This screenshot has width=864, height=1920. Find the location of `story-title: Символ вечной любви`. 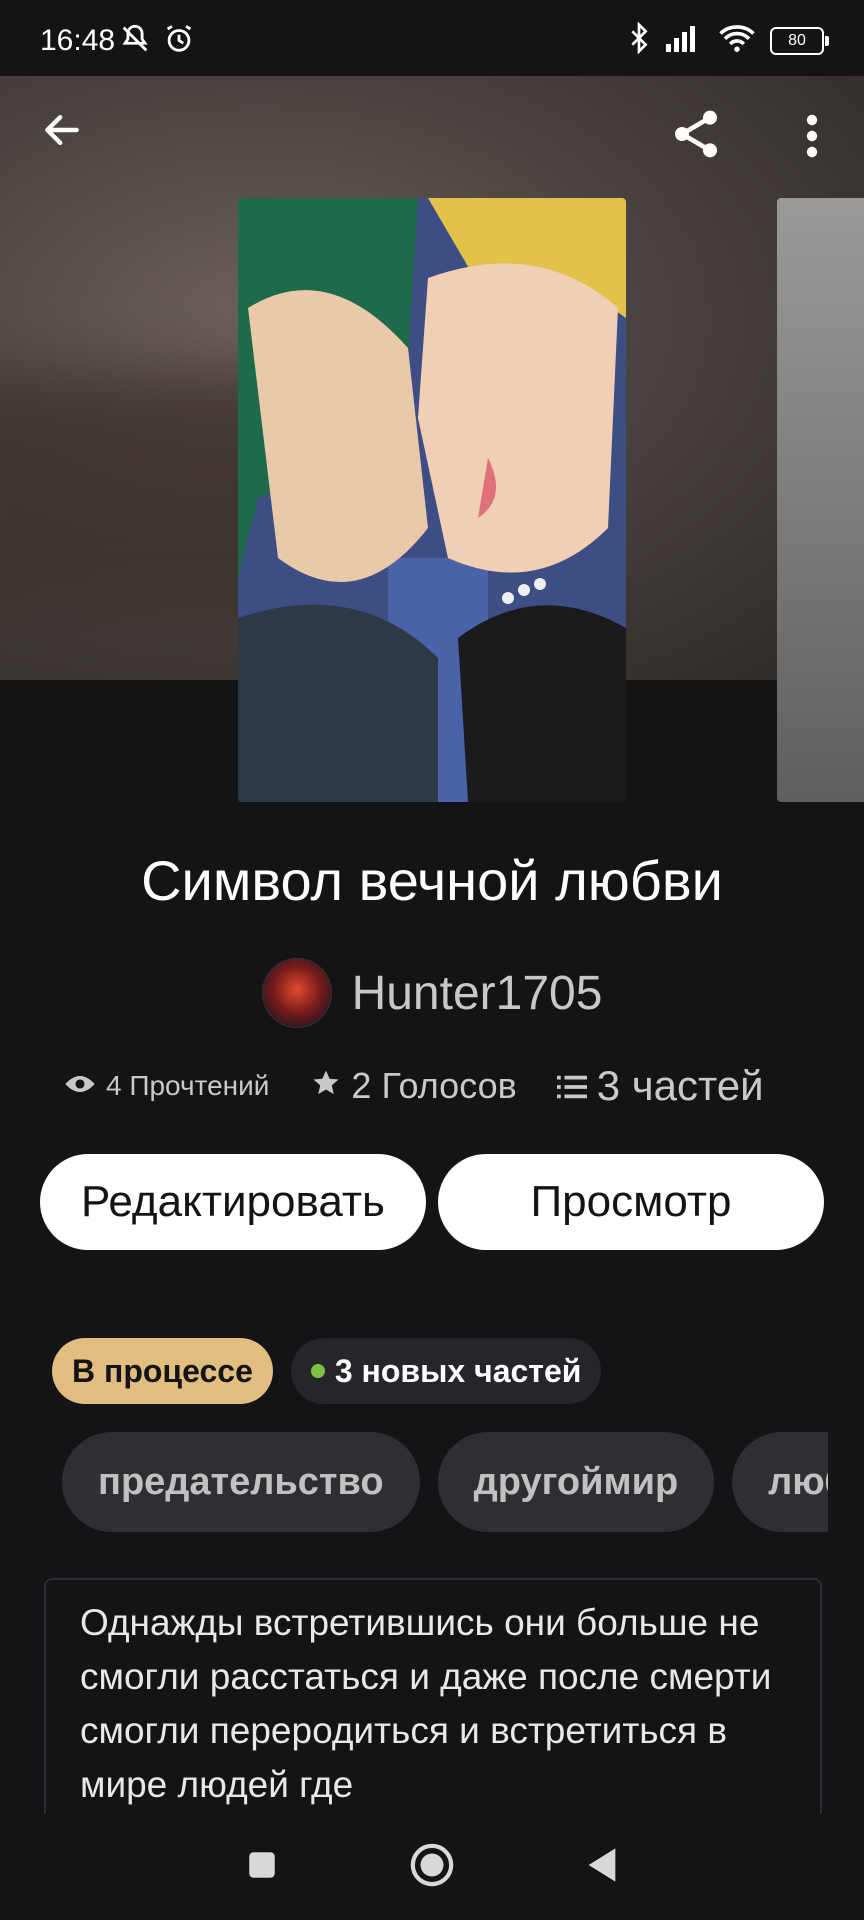

story-title: Символ вечной любви is located at coordinates (432, 880).